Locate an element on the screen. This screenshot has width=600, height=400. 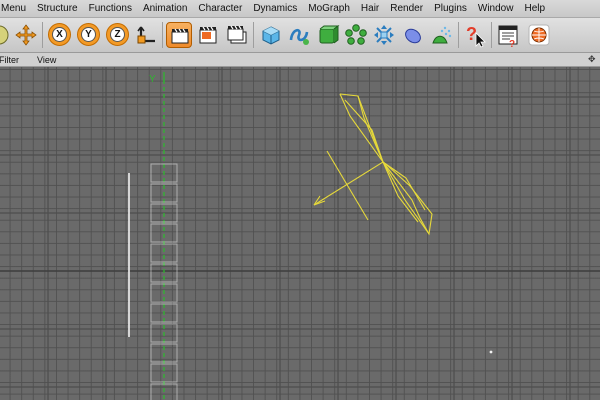
menu-item-animation: Animation is located at coordinates (165, 8).